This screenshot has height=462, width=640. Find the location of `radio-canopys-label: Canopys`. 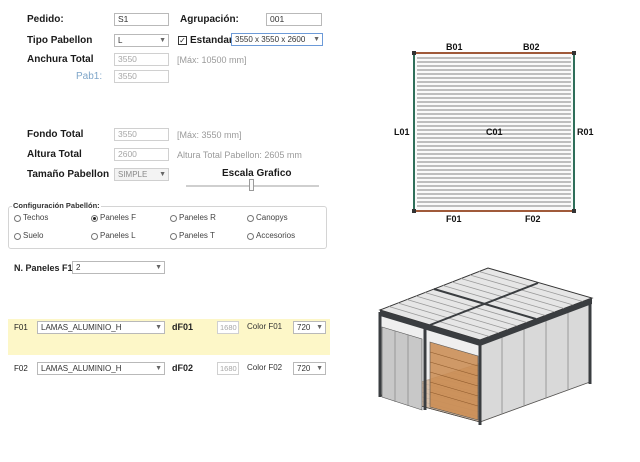

radio-canopys-label: Canopys is located at coordinates (272, 217).